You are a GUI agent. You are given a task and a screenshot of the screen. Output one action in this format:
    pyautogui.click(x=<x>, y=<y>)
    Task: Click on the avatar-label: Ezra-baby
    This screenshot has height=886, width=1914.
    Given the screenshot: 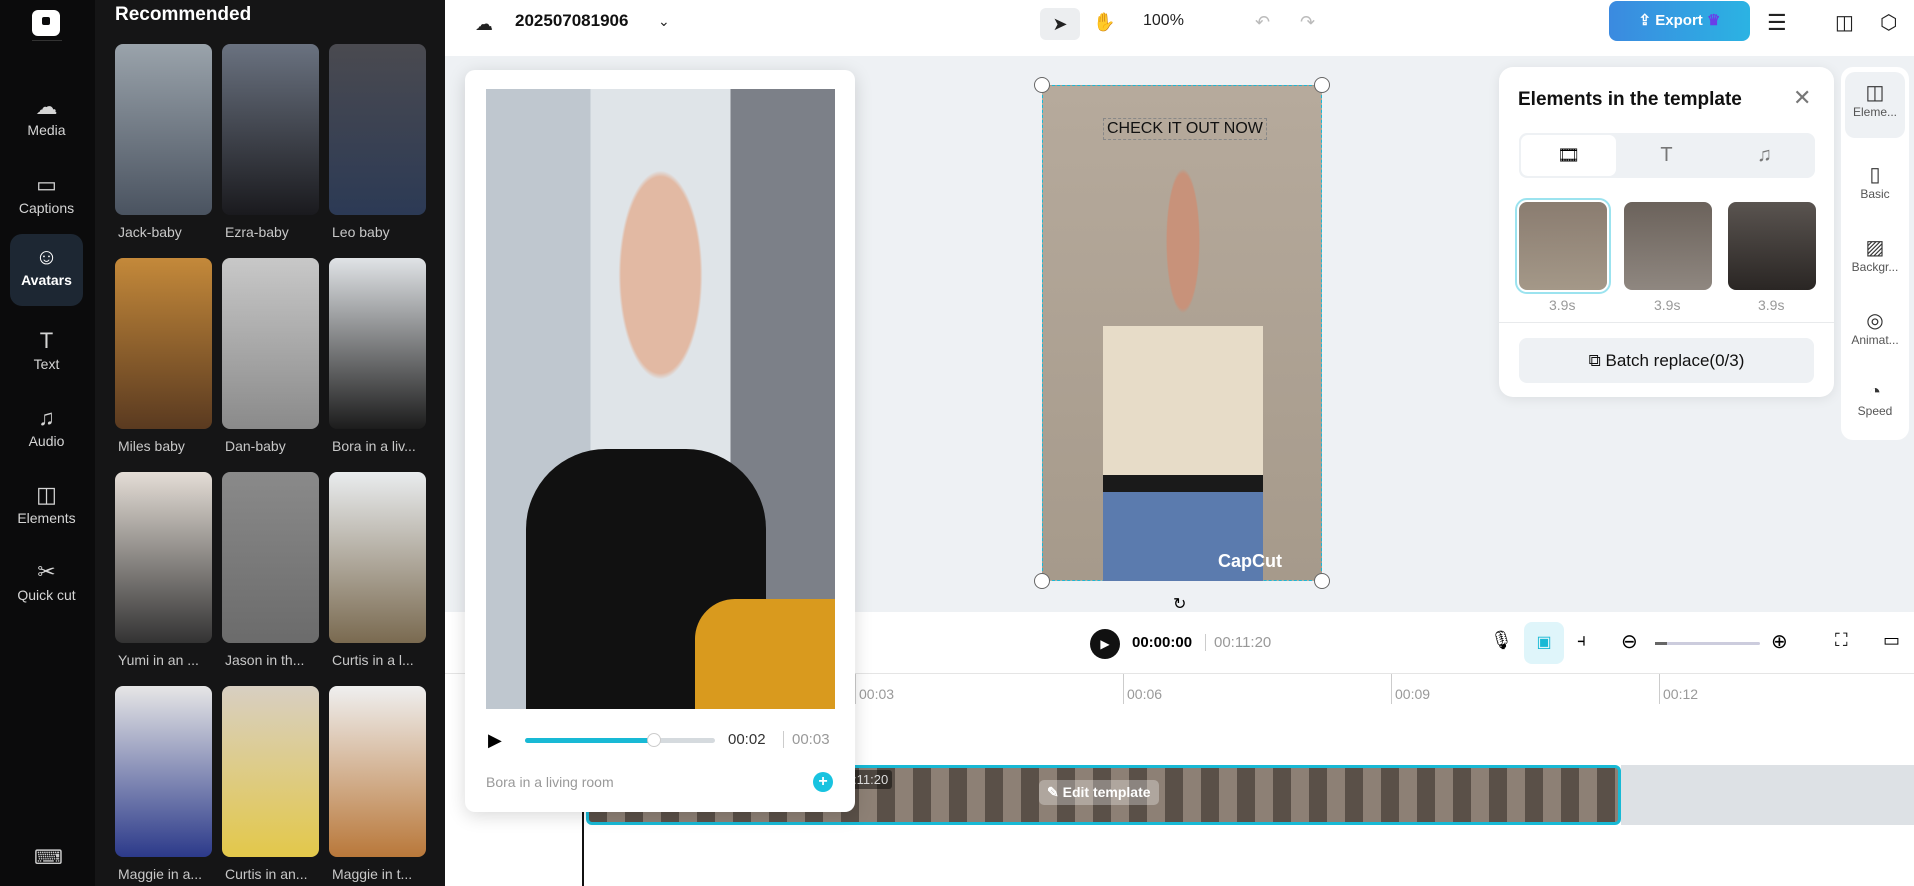 What is the action you would take?
    pyautogui.click(x=257, y=232)
    